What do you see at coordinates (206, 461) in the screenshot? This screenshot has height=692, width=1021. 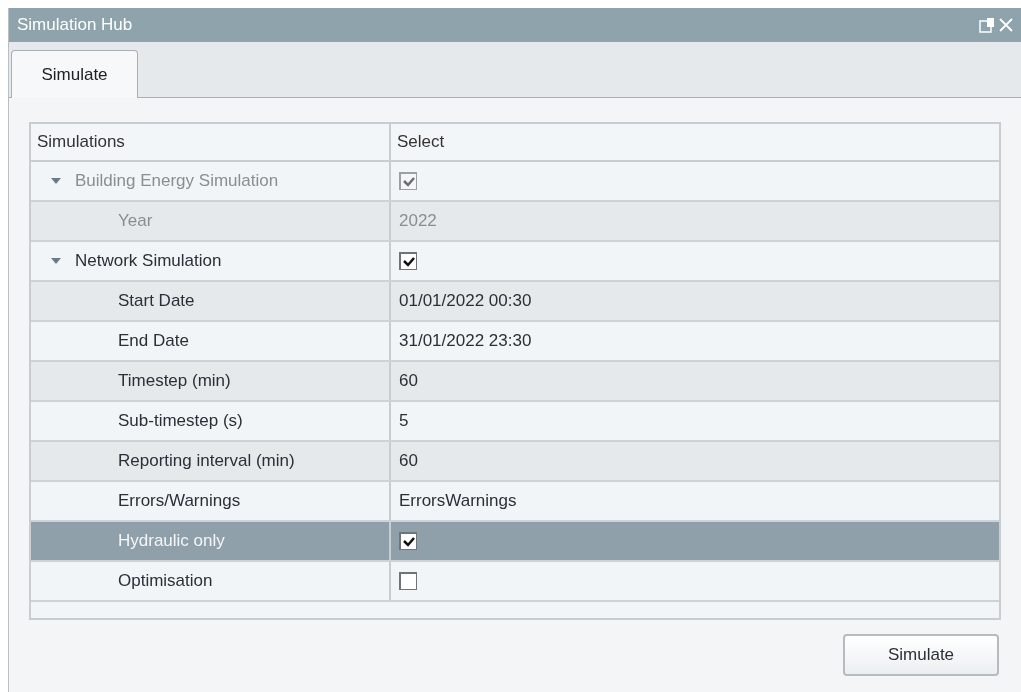 I see `row-label: Reporting interval (min)` at bounding box center [206, 461].